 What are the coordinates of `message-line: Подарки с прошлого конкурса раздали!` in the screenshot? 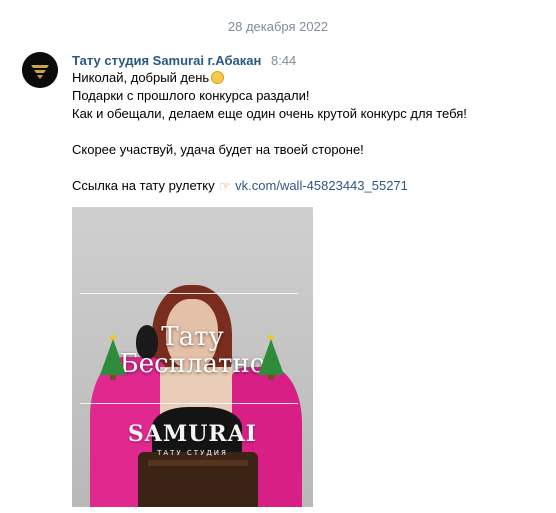 It's located at (191, 95).